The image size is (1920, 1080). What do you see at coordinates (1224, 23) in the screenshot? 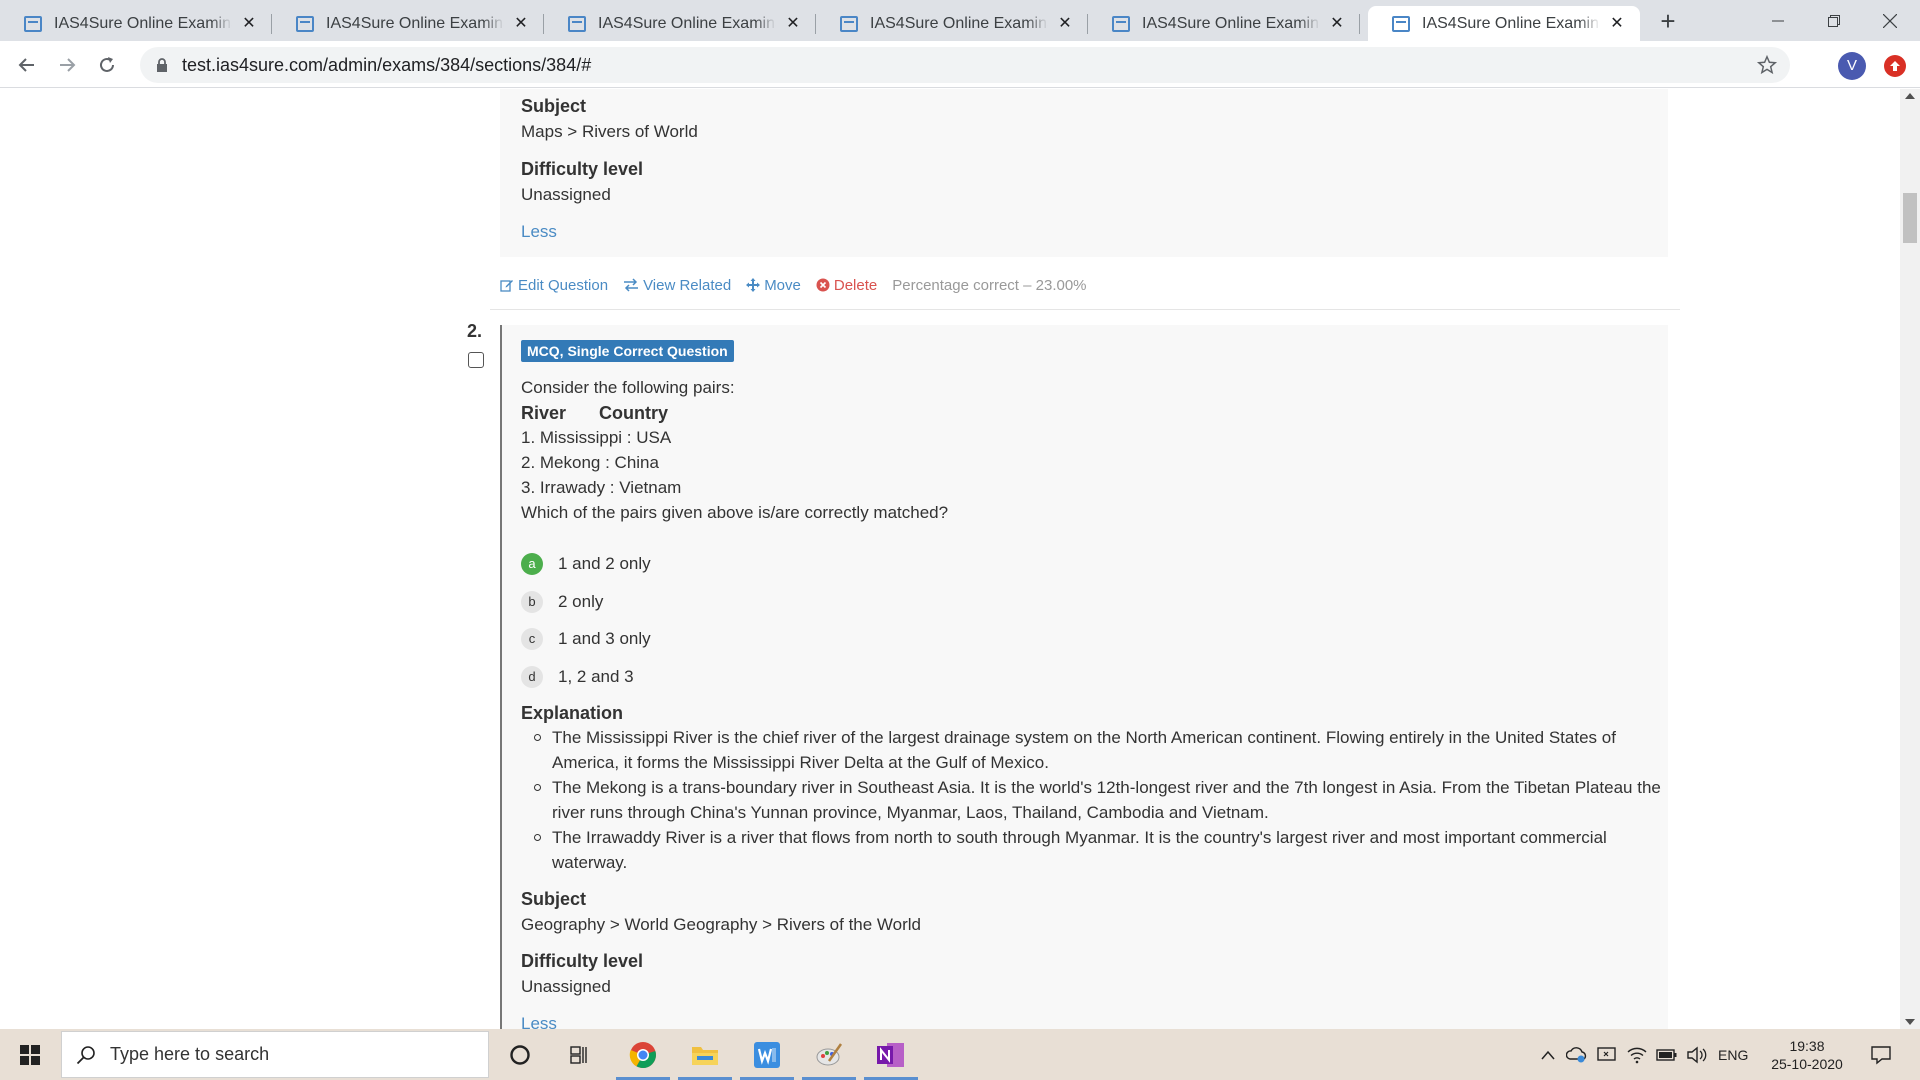
I see `browser-tab-5: IAS4Sure Online Examination ✕` at bounding box center [1224, 23].